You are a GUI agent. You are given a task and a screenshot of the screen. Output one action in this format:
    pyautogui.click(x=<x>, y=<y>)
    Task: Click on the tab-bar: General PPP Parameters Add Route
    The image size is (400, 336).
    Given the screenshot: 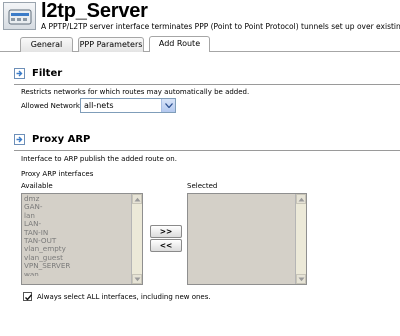 What is the action you would take?
    pyautogui.click(x=200, y=43)
    